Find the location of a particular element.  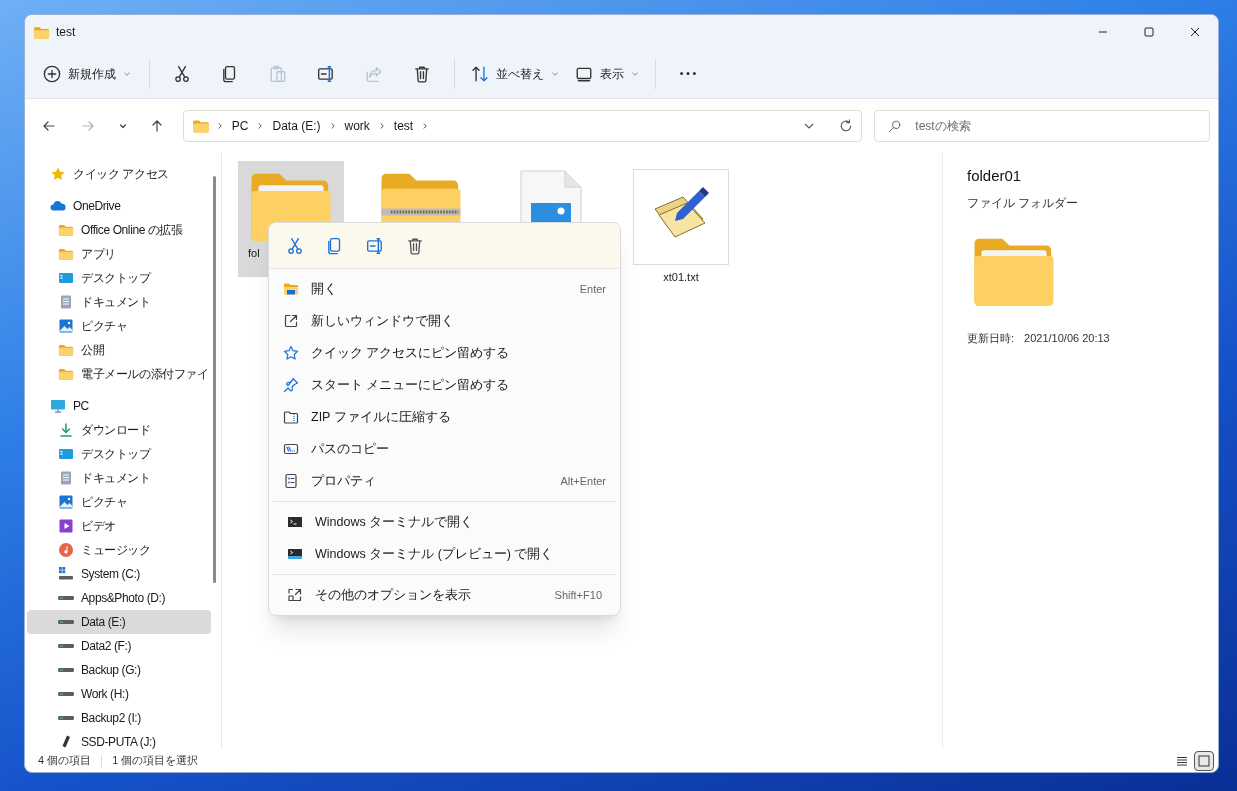

menu-item: Windows ターミナルで開く is located at coordinates (444, 522).